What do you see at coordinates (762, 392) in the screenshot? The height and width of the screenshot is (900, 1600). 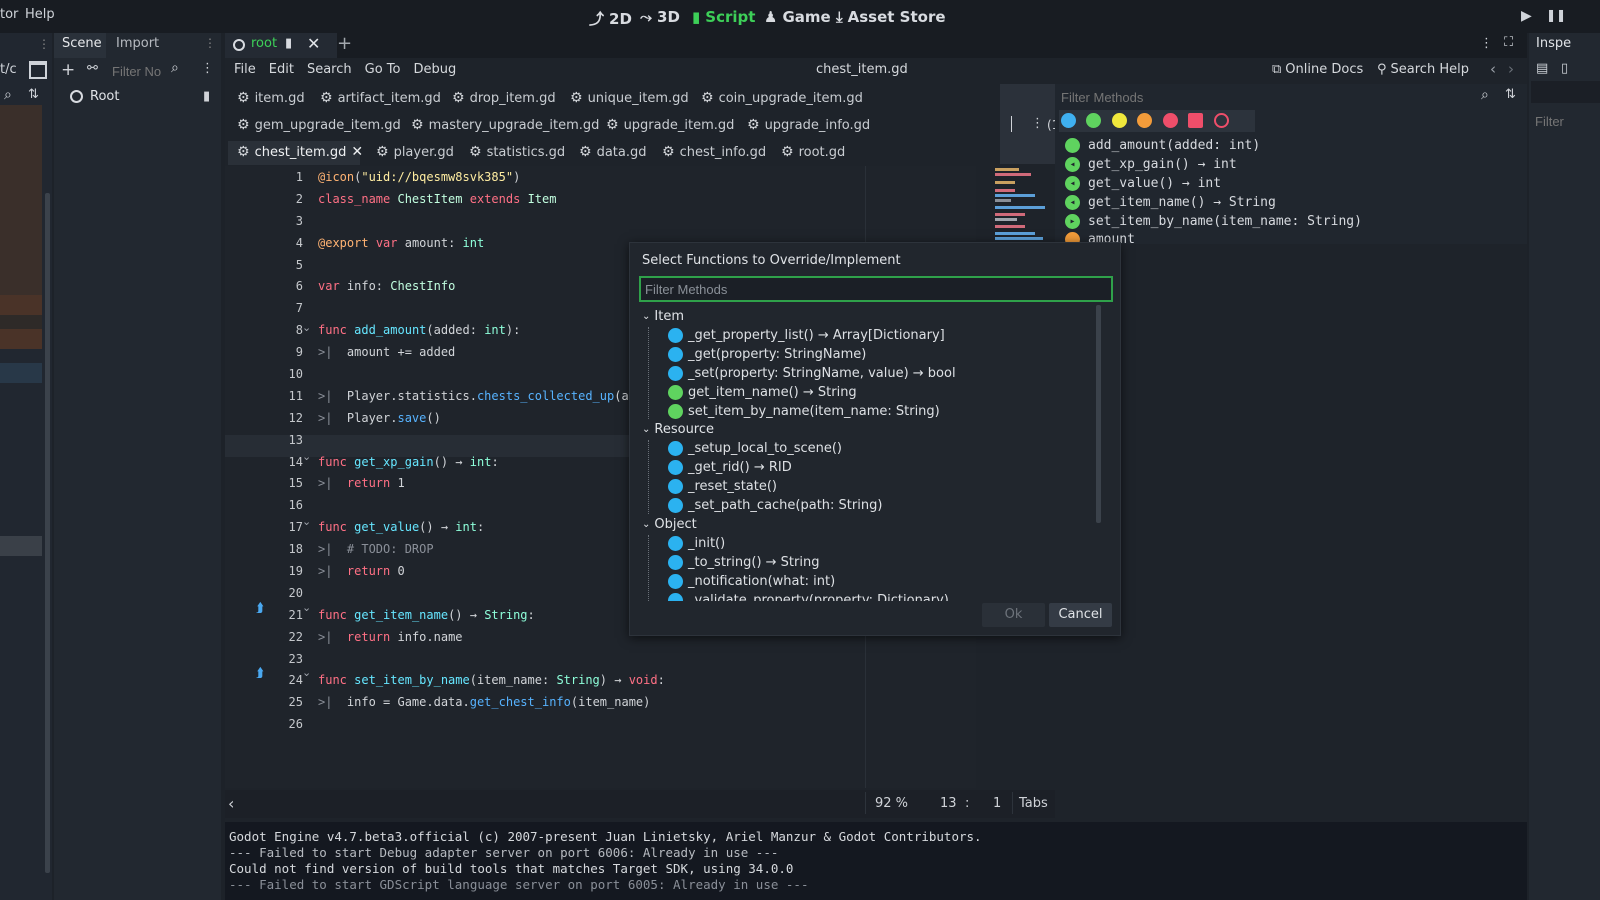 I see `tree-item: get_item_name() → String` at bounding box center [762, 392].